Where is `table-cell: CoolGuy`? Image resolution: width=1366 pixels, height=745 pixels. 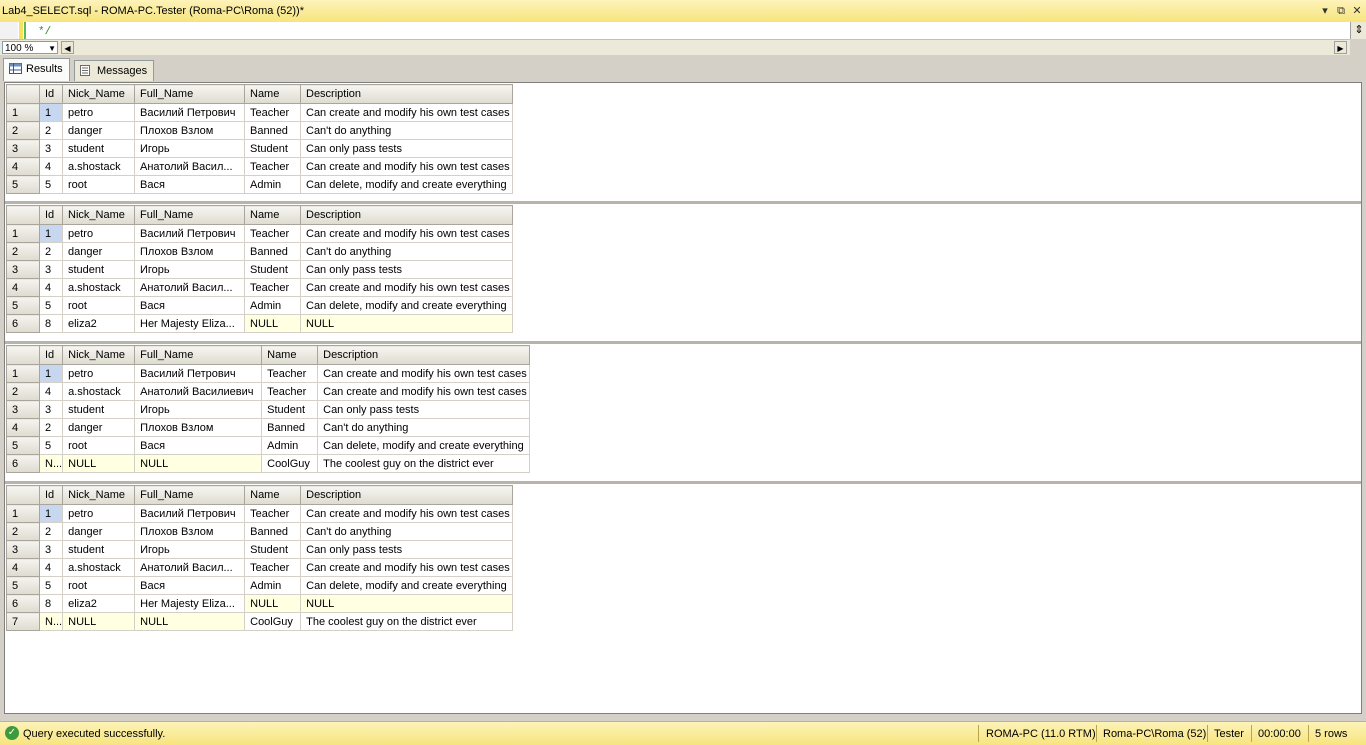 table-cell: CoolGuy is located at coordinates (290, 463).